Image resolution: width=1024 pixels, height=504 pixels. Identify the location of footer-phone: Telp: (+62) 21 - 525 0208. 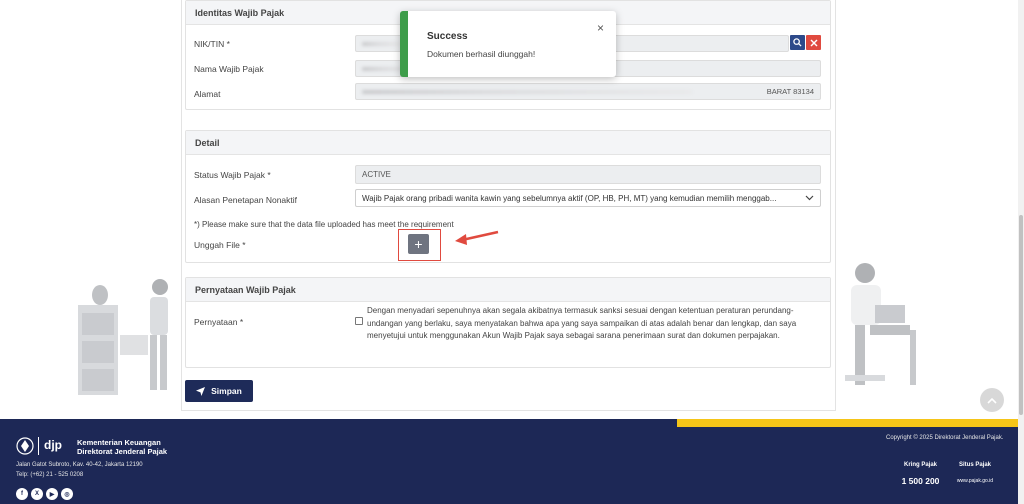
(50, 475).